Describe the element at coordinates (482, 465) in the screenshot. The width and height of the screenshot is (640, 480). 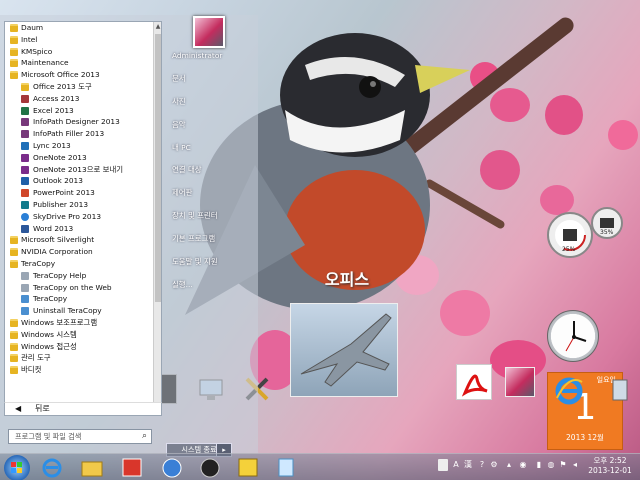
I see `help-icon: ?` at that location.